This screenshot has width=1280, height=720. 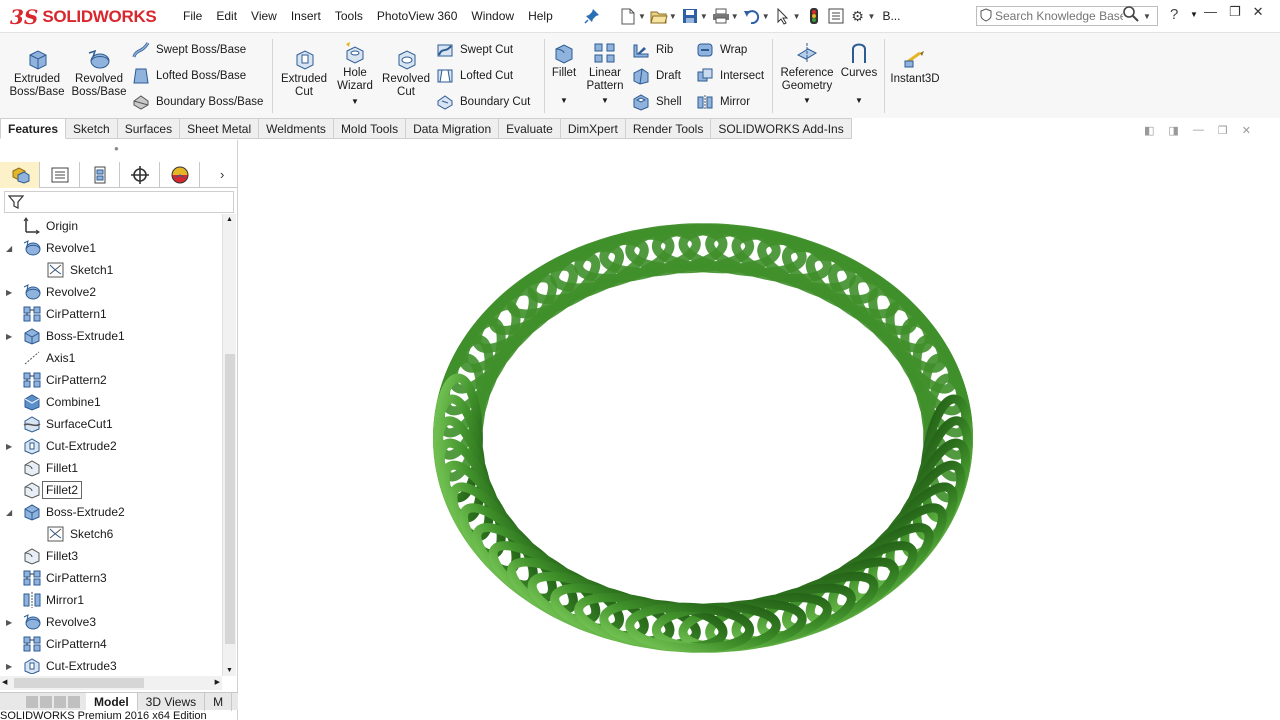 What do you see at coordinates (20, 175) in the screenshot?
I see `feature-manager-tab` at bounding box center [20, 175].